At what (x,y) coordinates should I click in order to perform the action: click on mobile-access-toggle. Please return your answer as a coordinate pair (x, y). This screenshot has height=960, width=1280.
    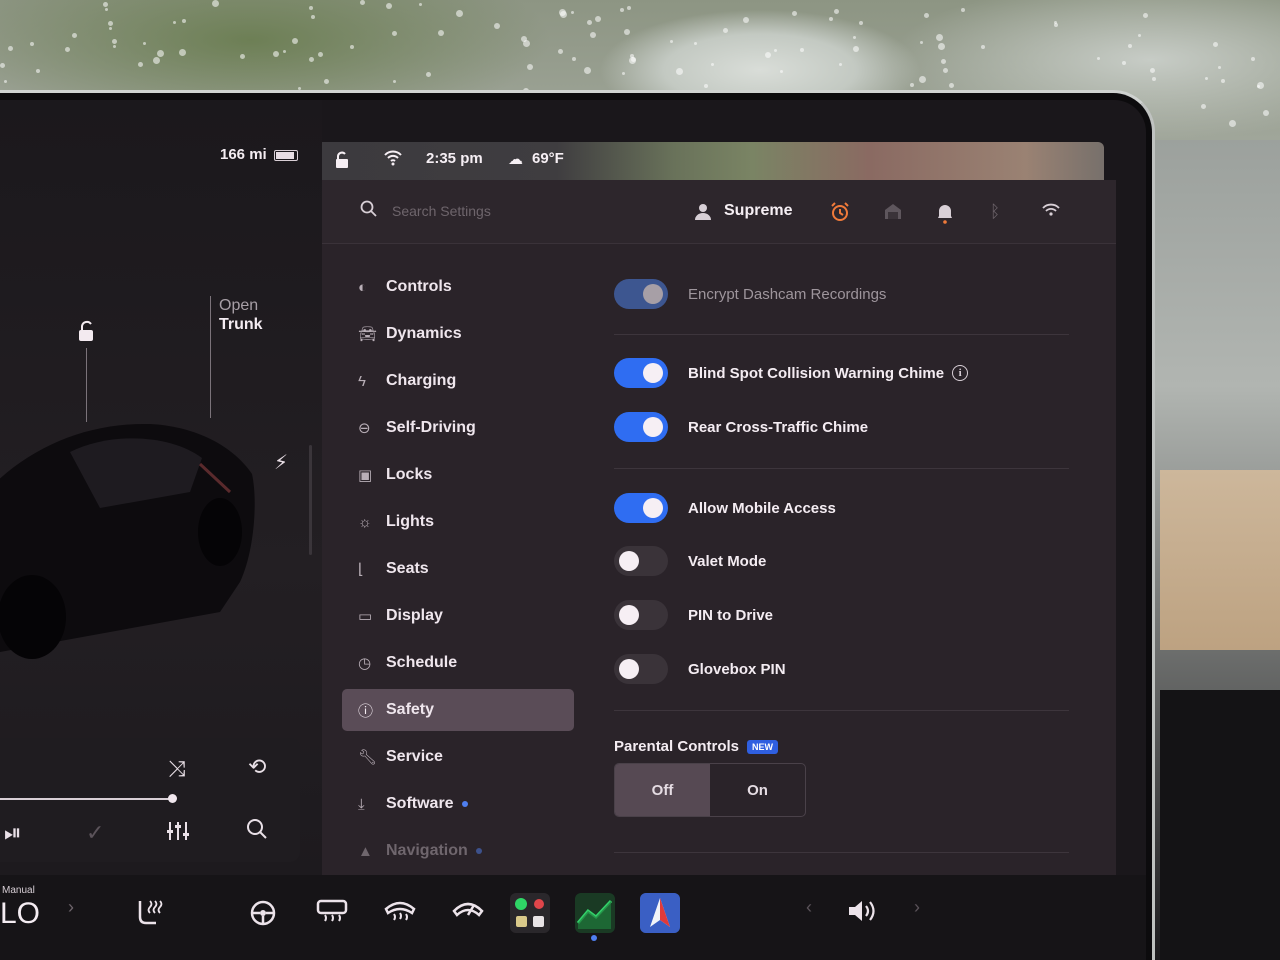
    Looking at the image, I should click on (641, 508).